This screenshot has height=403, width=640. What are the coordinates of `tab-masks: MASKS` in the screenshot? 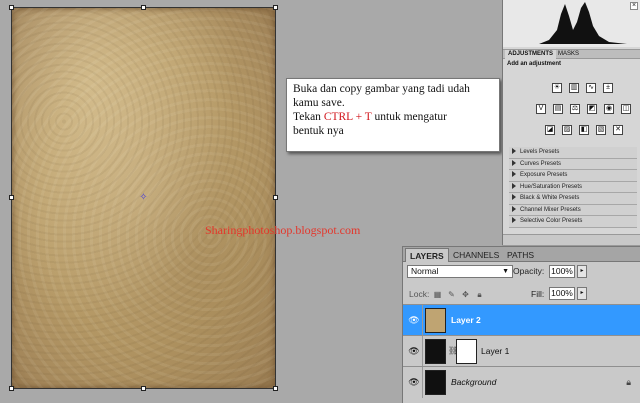 It's located at (568, 54).